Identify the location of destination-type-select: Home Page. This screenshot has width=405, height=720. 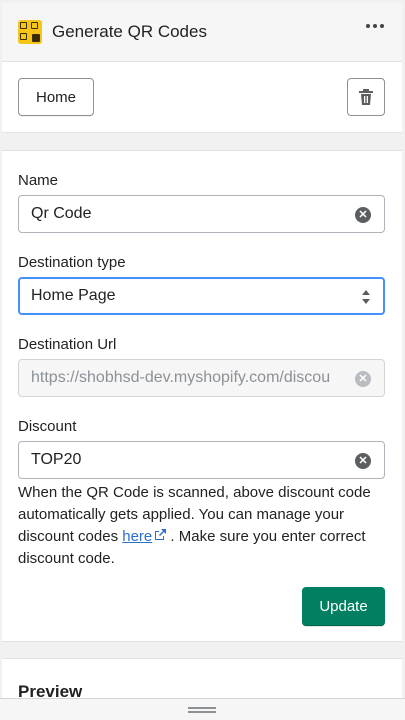
(201, 296).